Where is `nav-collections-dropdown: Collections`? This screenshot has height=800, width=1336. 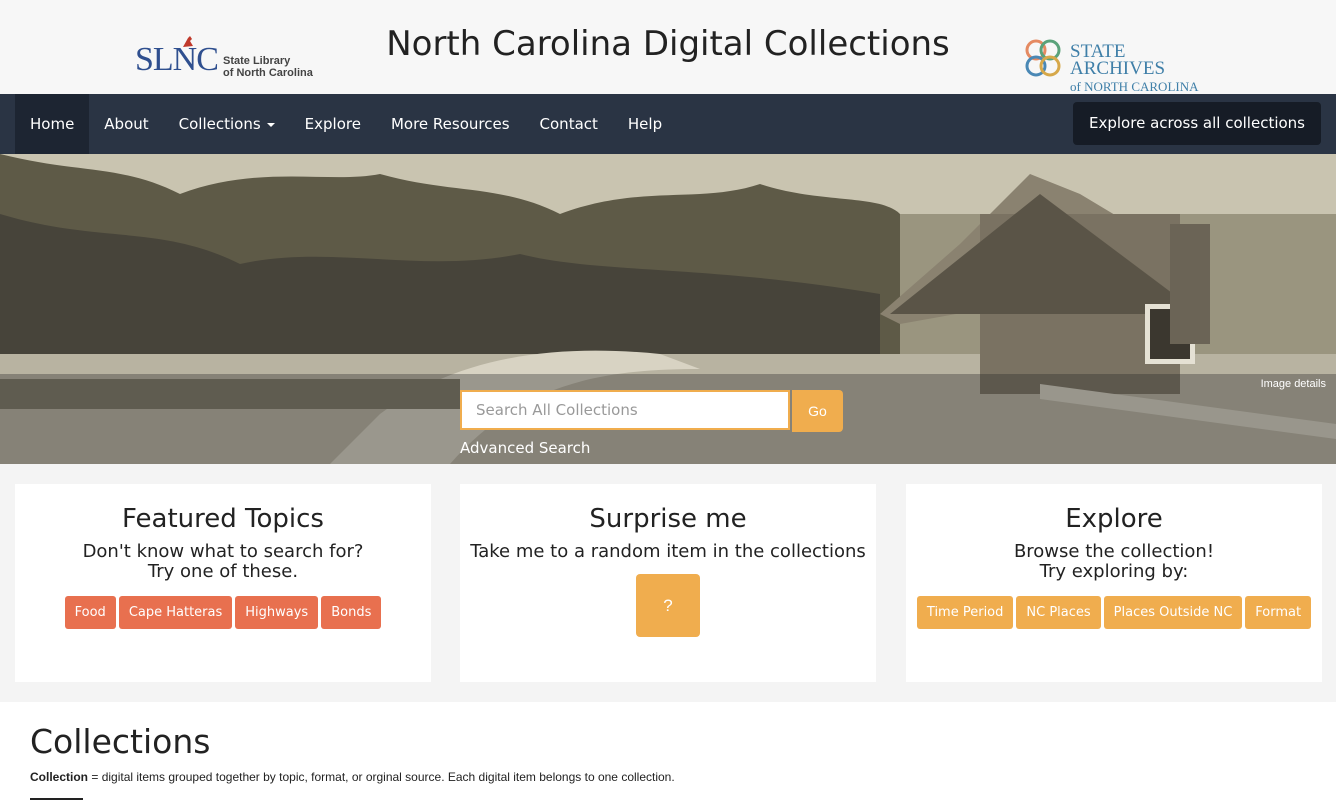 nav-collections-dropdown: Collections is located at coordinates (227, 124).